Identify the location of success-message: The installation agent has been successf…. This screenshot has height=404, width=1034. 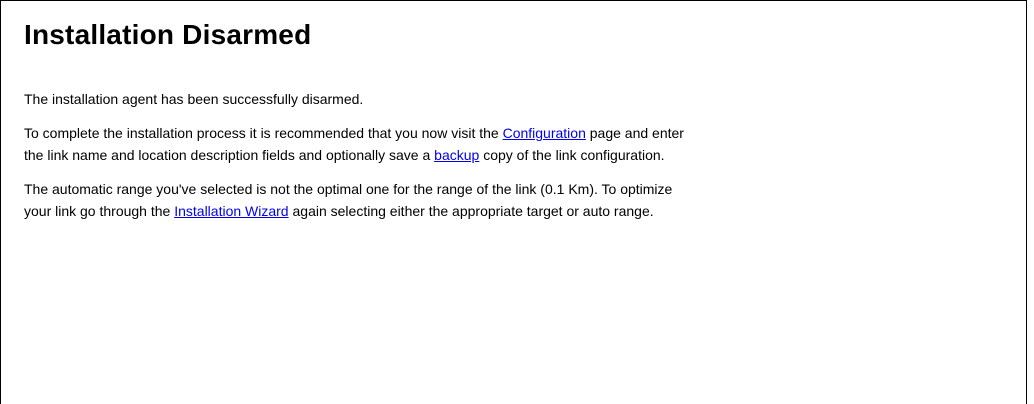
(194, 99).